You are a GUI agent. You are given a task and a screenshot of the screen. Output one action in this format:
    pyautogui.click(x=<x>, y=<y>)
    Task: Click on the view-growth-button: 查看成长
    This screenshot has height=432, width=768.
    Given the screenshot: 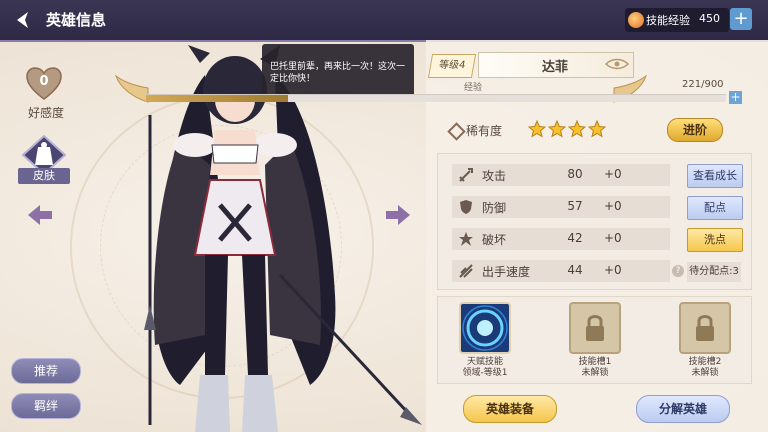 What is the action you would take?
    pyautogui.click(x=715, y=176)
    